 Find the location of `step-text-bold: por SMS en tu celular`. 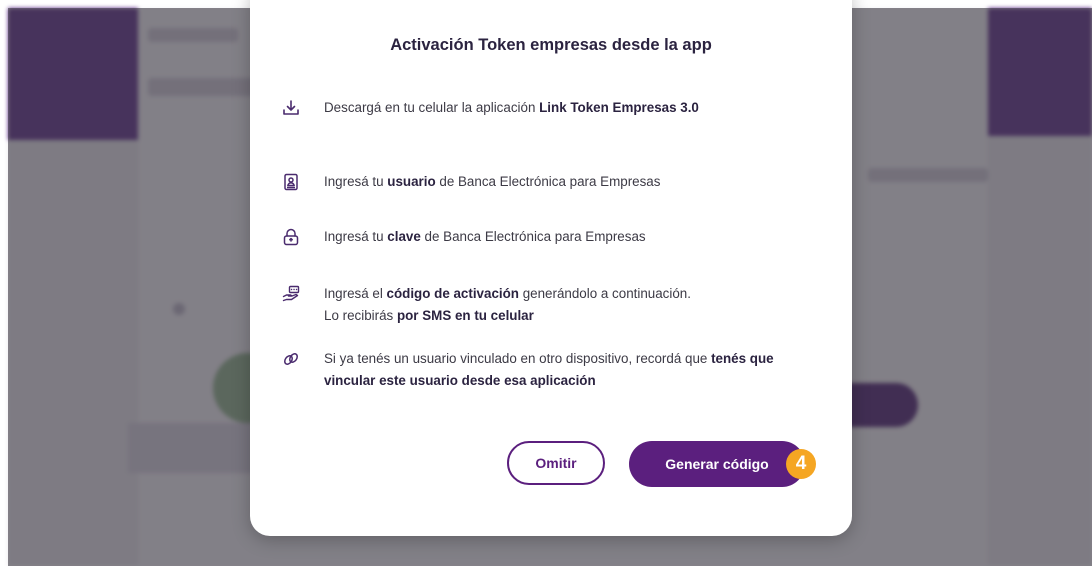

step-text-bold: por SMS en tu celular is located at coordinates (465, 315).